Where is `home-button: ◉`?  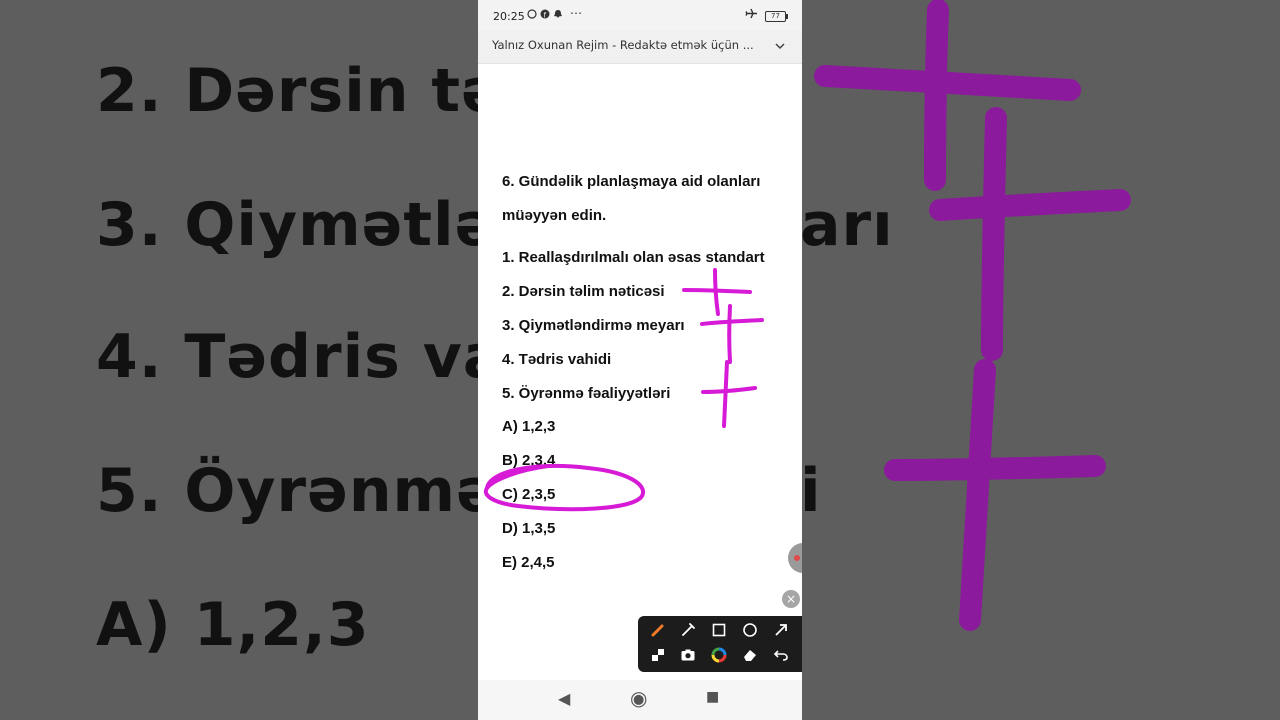 home-button: ◉ is located at coordinates (638, 698).